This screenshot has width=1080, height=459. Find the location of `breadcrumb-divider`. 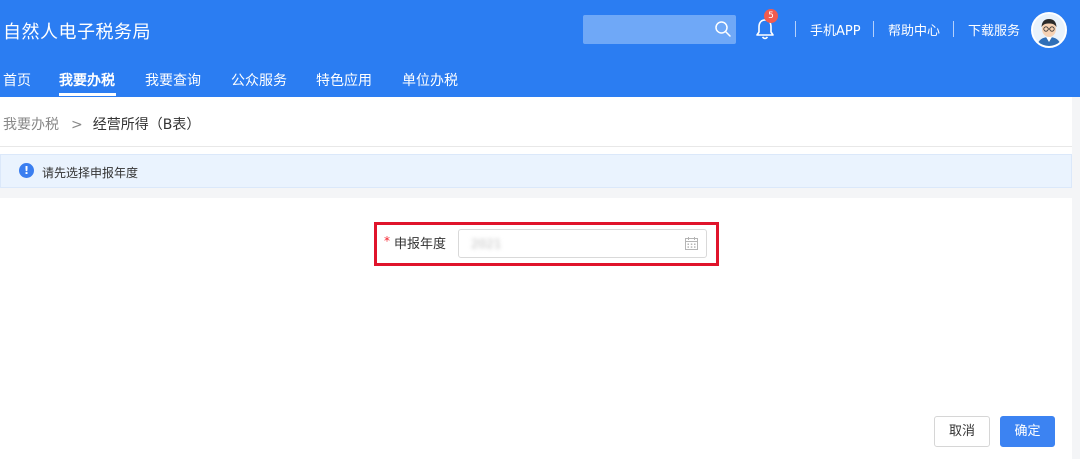

breadcrumb-divider is located at coordinates (536, 146).